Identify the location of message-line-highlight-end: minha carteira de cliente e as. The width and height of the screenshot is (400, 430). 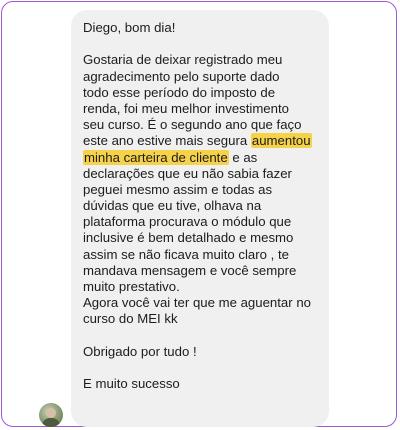
(201, 157).